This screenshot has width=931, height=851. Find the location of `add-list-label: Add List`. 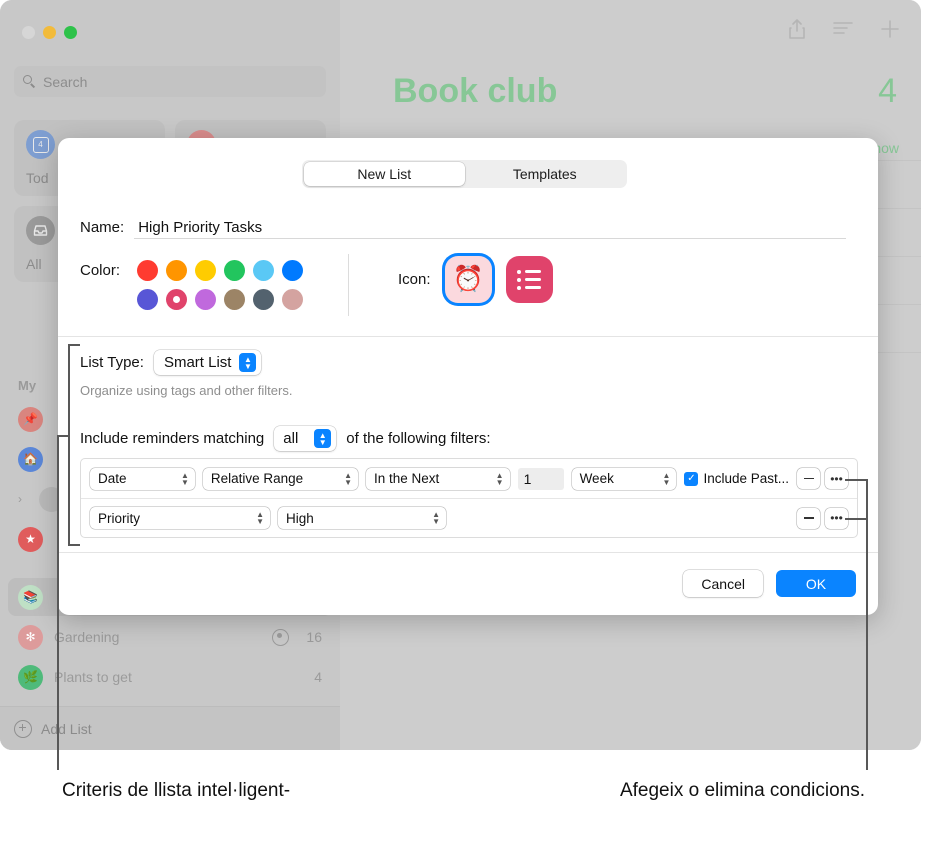

add-list-label: Add List is located at coordinates (66, 728).